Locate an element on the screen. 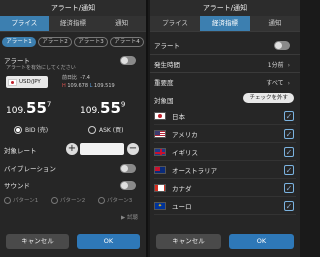 The height and width of the screenshot is (257, 320). importance-row: 重要度 すべて › is located at coordinates (225, 82).